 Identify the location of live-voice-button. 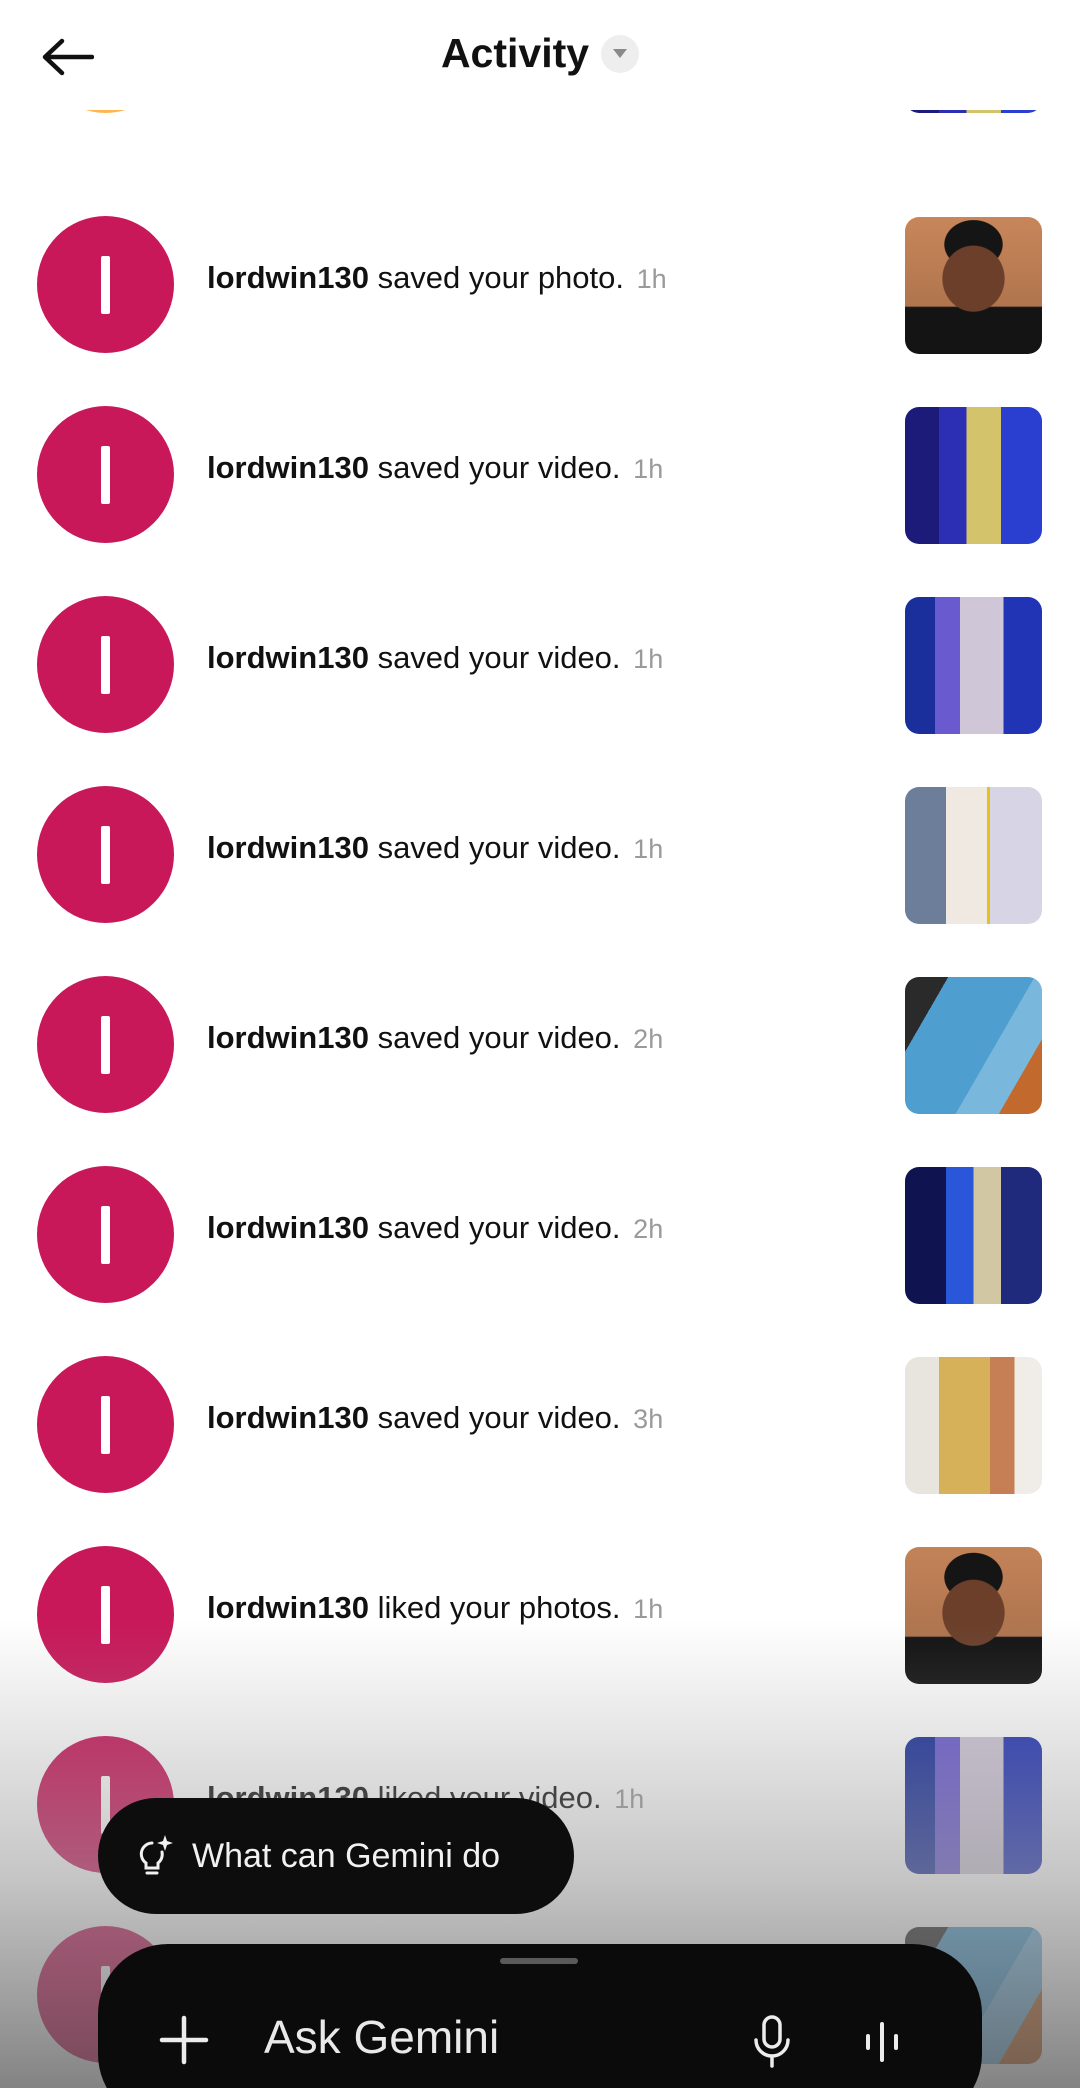
(882, 2042).